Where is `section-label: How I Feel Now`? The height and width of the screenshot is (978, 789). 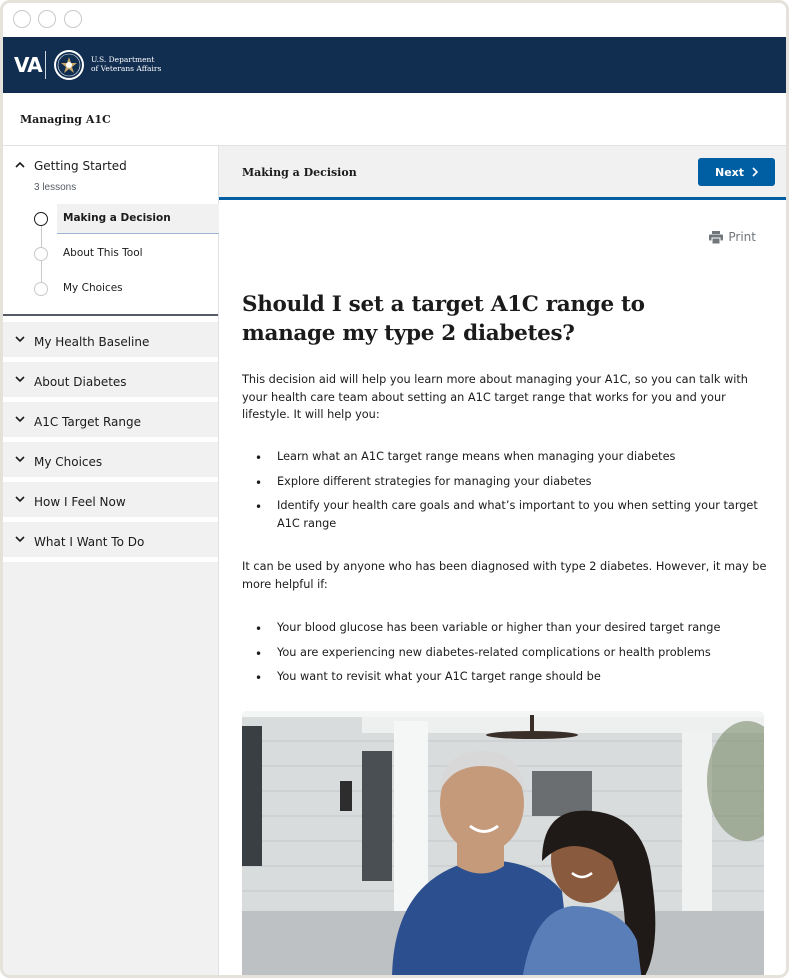
section-label: How I Feel Now is located at coordinates (80, 502).